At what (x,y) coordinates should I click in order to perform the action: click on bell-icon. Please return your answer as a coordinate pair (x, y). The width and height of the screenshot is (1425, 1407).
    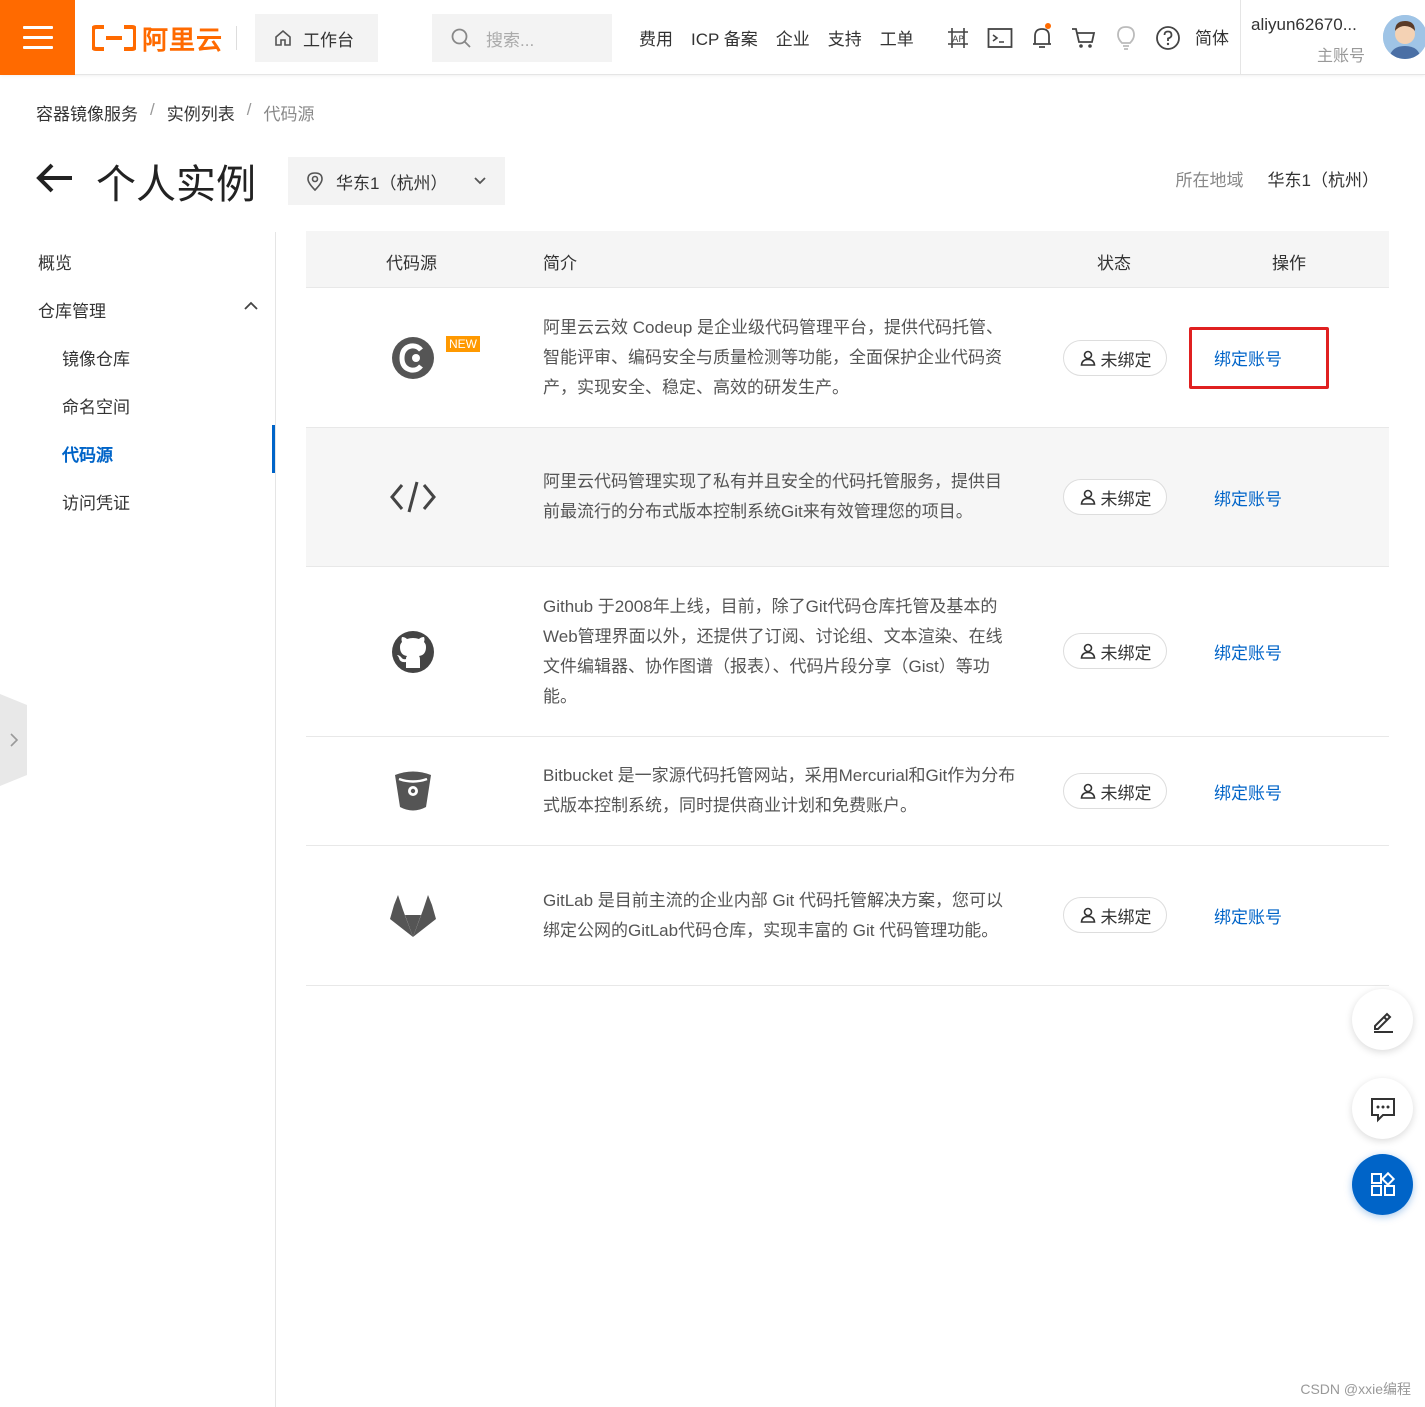
    Looking at the image, I should click on (1042, 38).